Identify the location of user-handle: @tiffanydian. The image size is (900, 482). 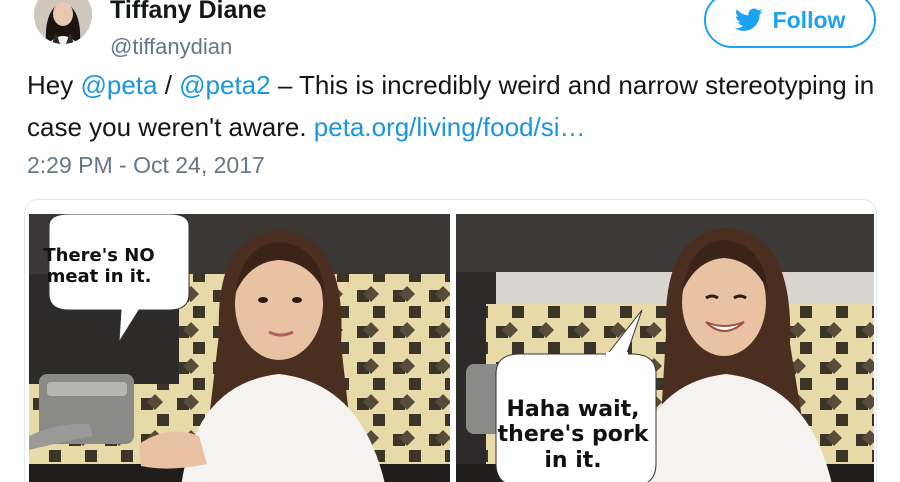
(171, 47).